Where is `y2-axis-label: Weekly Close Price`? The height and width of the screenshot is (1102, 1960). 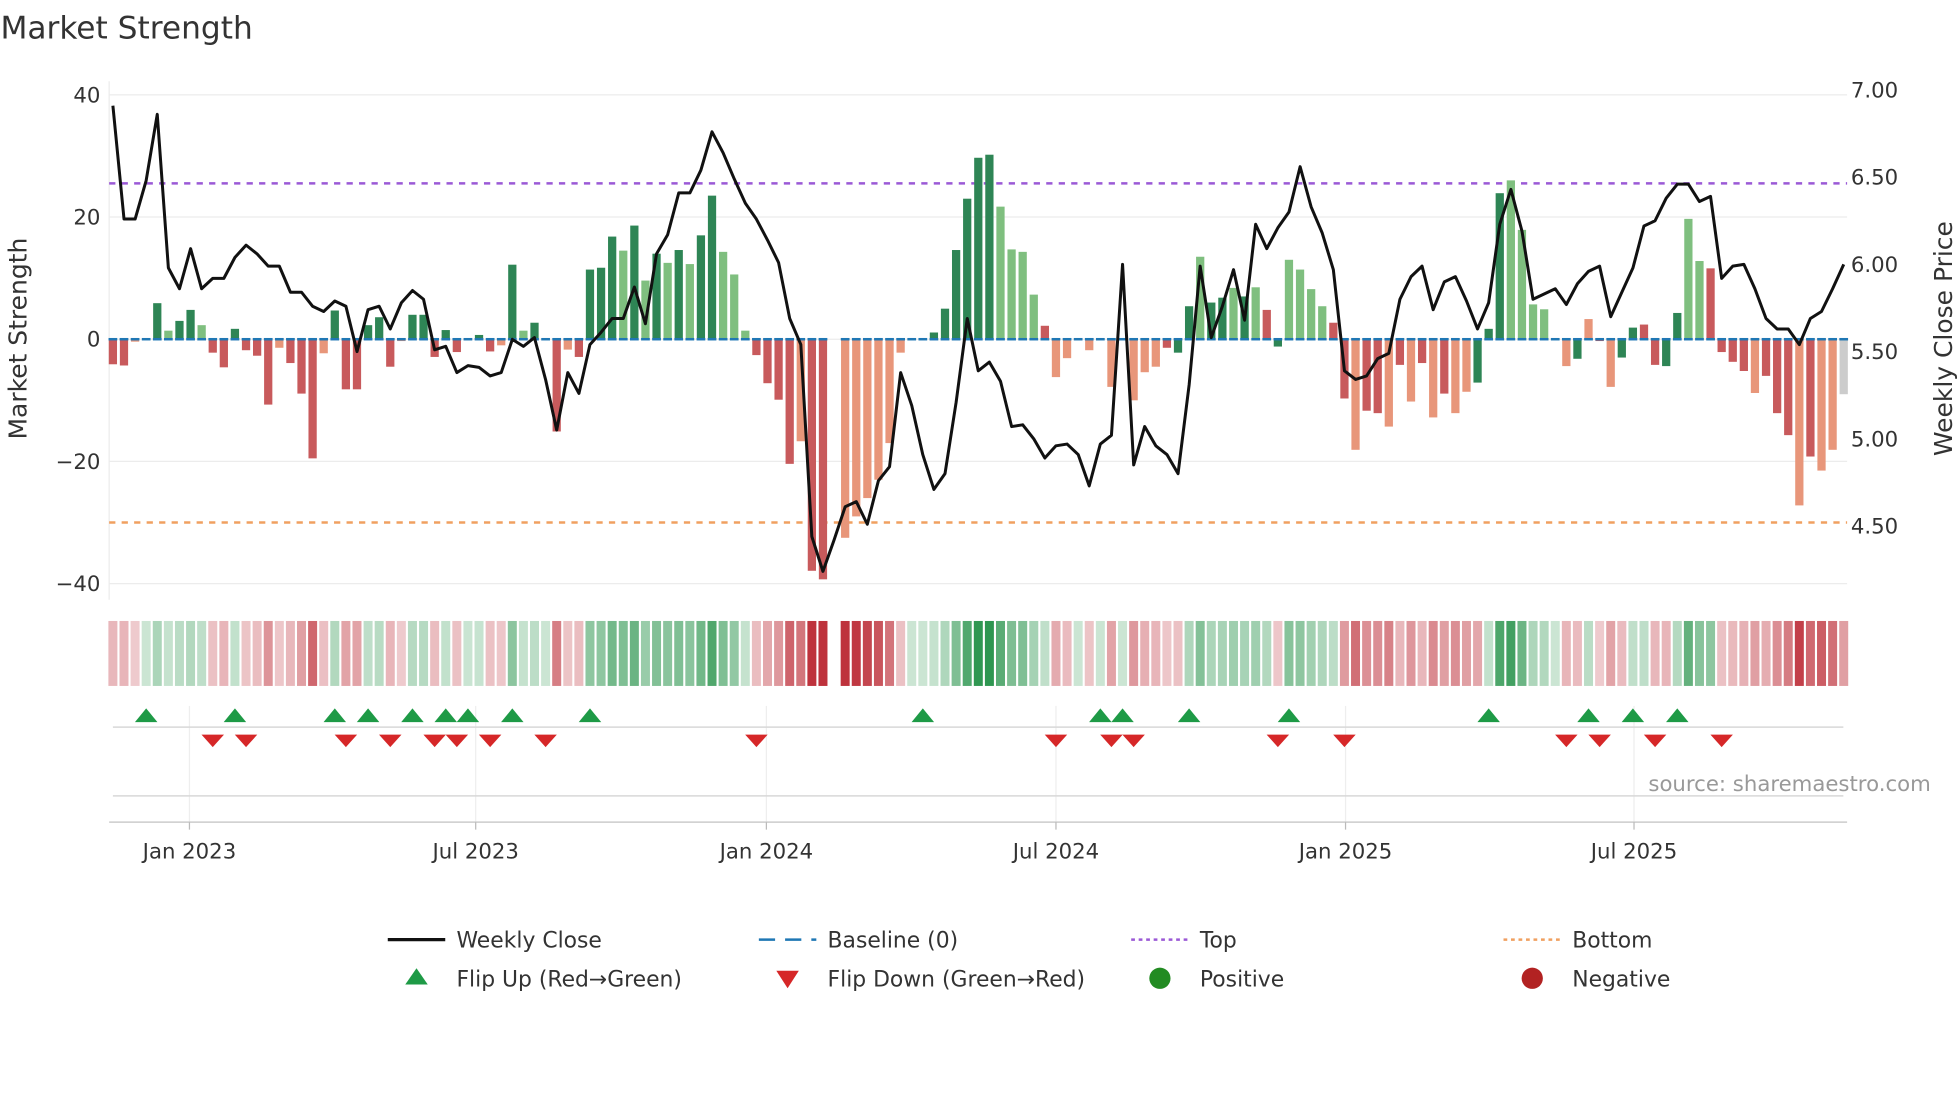
y2-axis-label: Weekly Close Price is located at coordinates (1943, 338).